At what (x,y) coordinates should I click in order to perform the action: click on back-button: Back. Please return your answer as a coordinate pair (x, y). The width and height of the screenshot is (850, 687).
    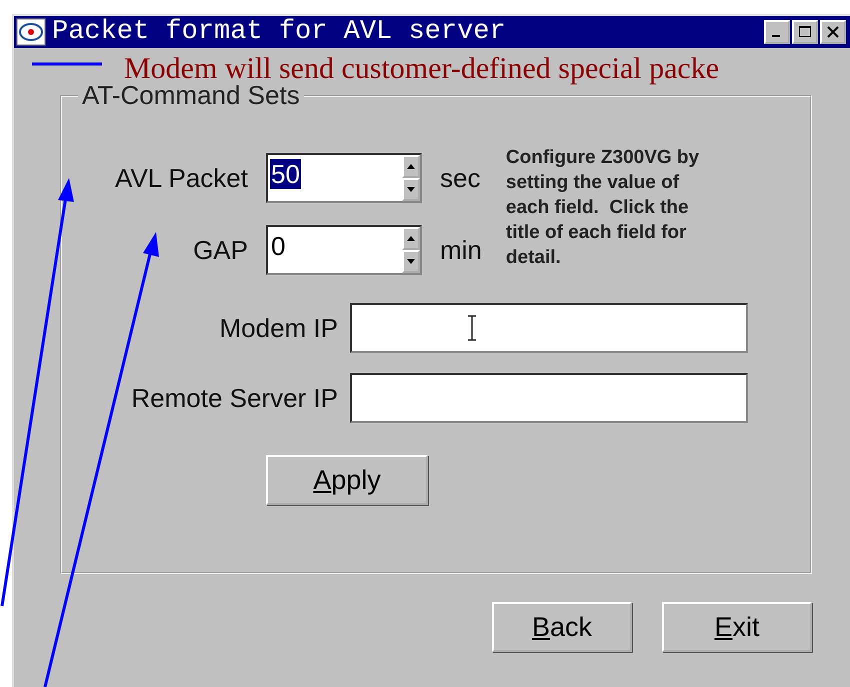
    Looking at the image, I should click on (562, 627).